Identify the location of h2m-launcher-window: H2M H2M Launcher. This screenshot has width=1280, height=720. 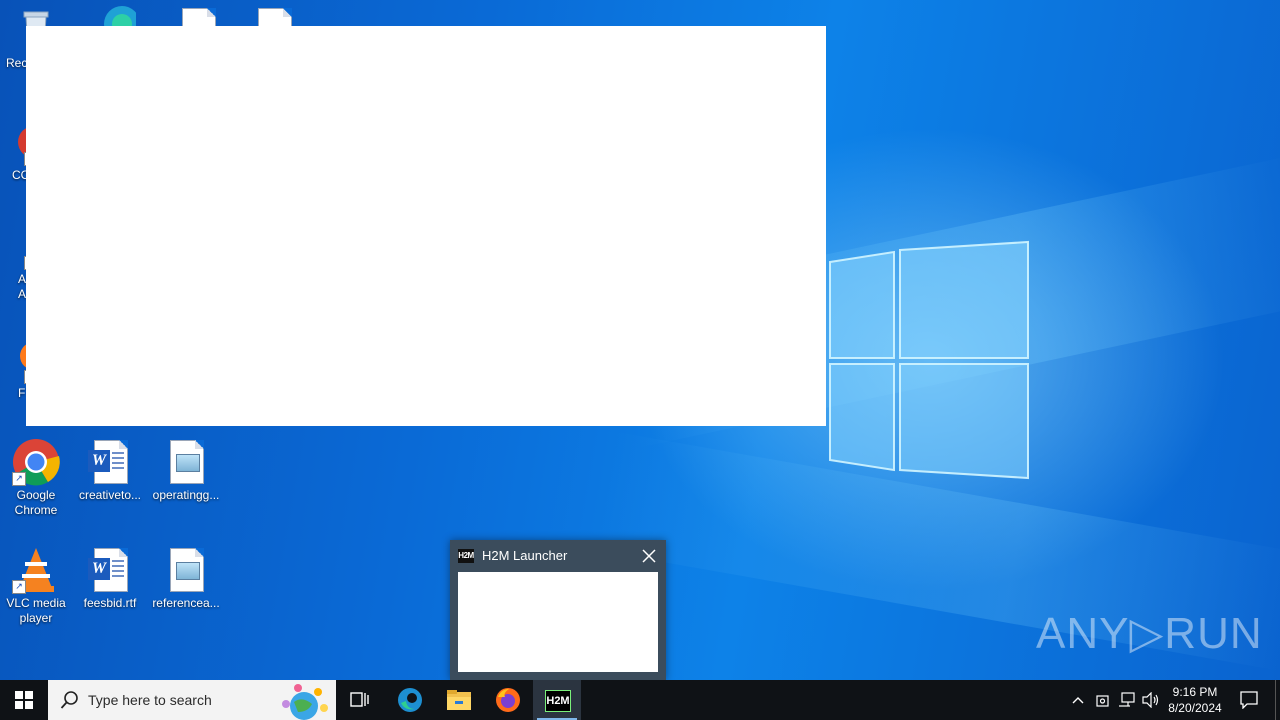
(558, 610).